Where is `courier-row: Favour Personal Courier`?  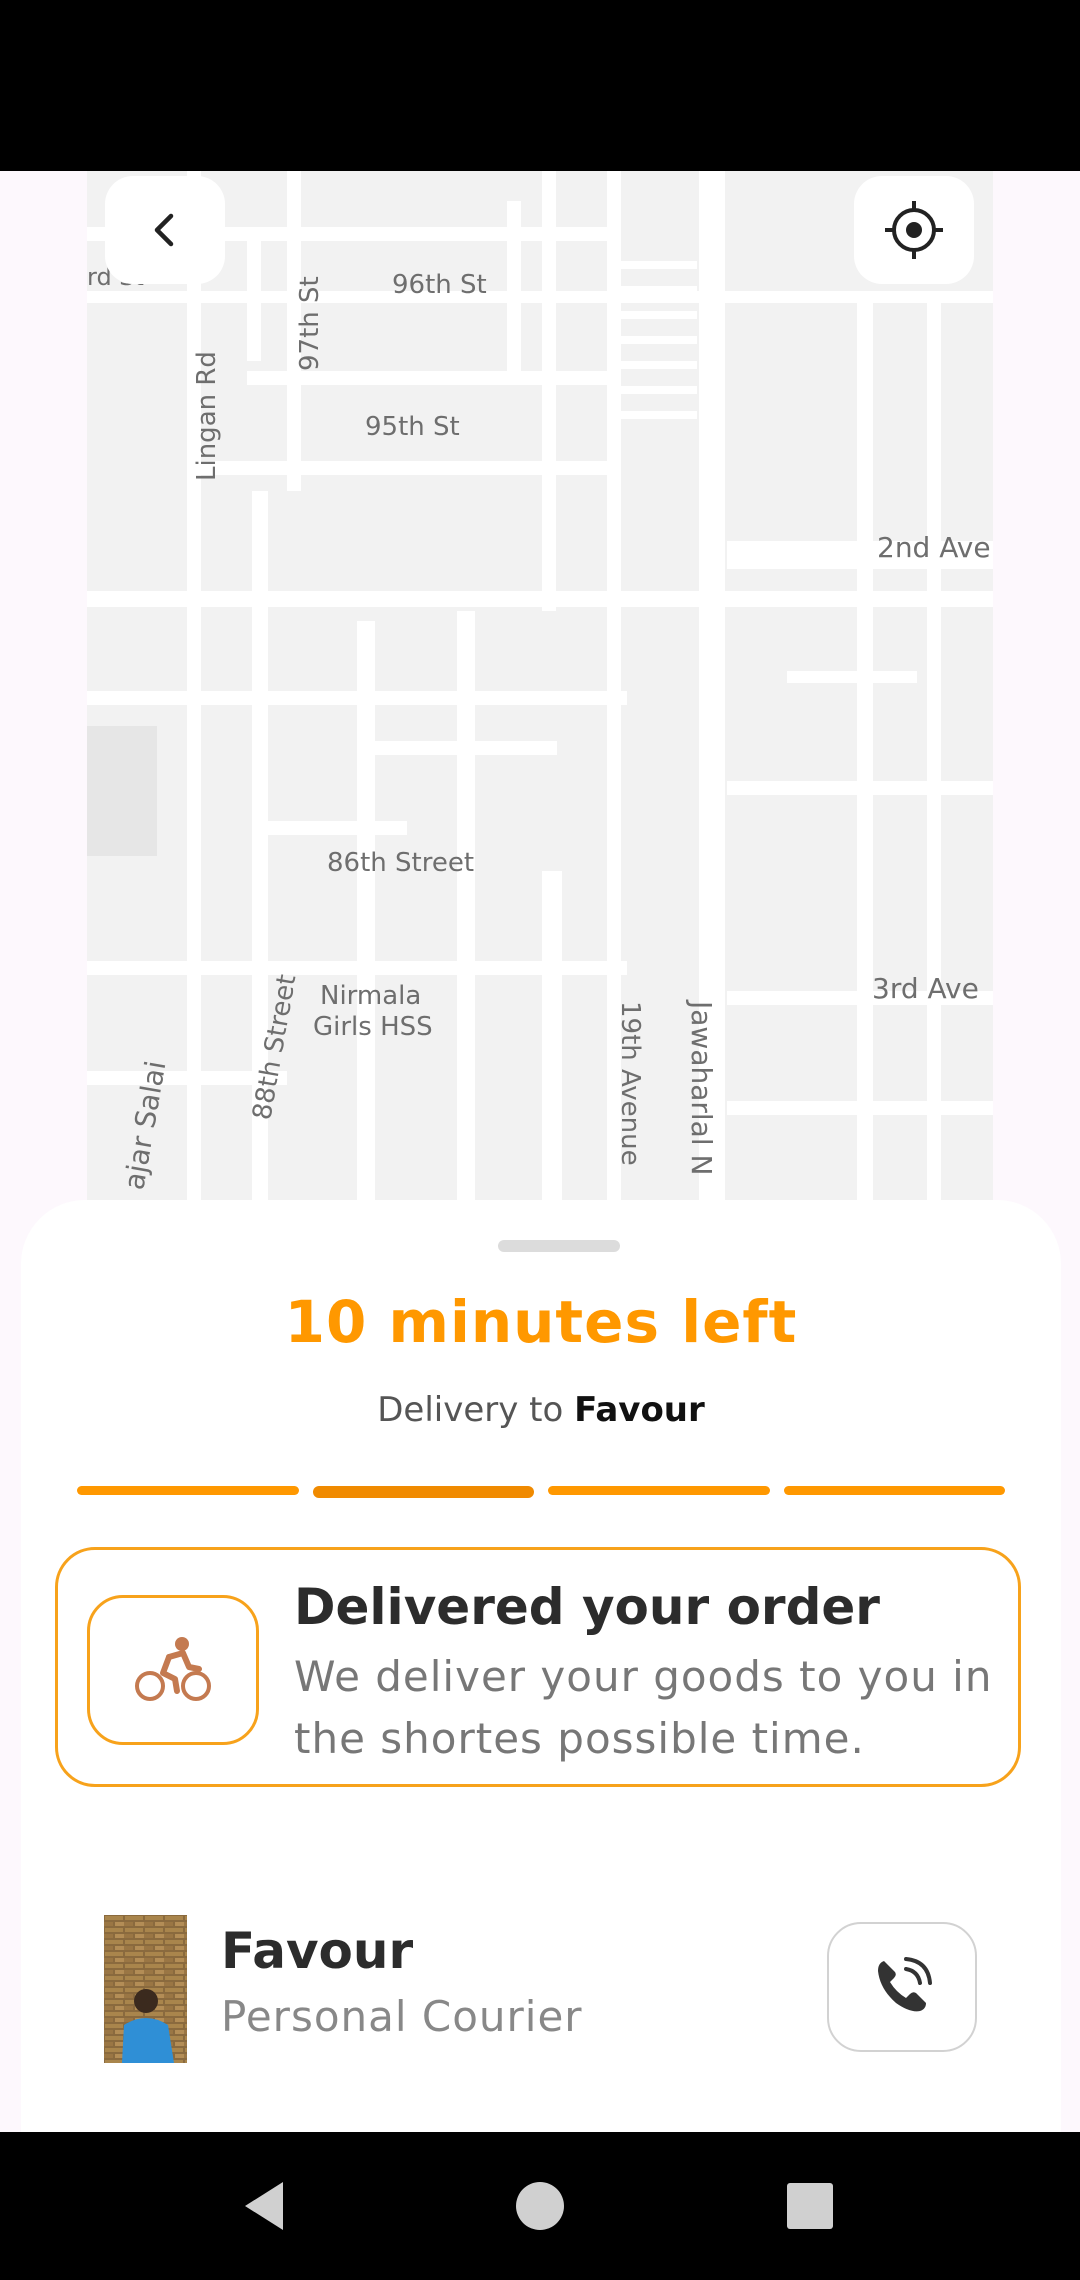
courier-row: Favour Personal Courier is located at coordinates (541, 1981).